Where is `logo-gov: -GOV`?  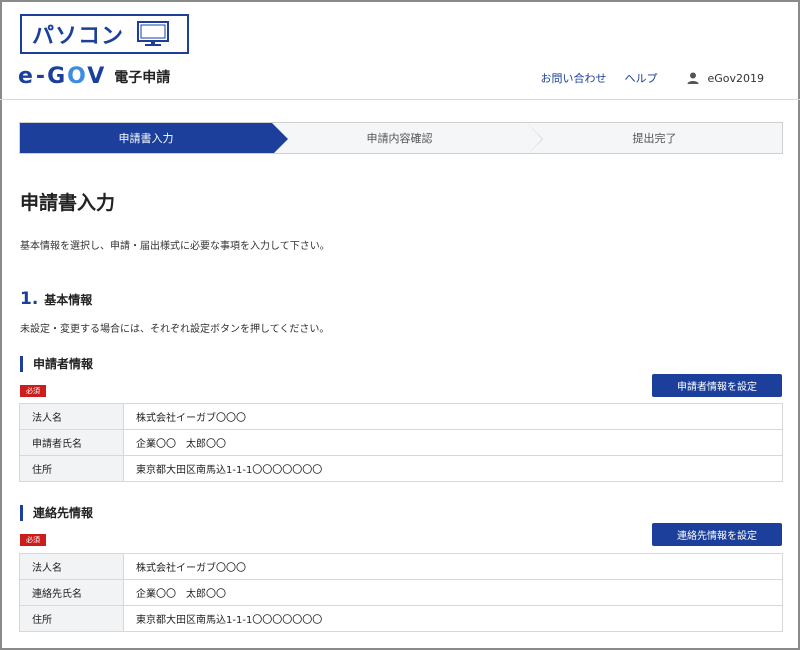
logo-gov: -GOV is located at coordinates (71, 76).